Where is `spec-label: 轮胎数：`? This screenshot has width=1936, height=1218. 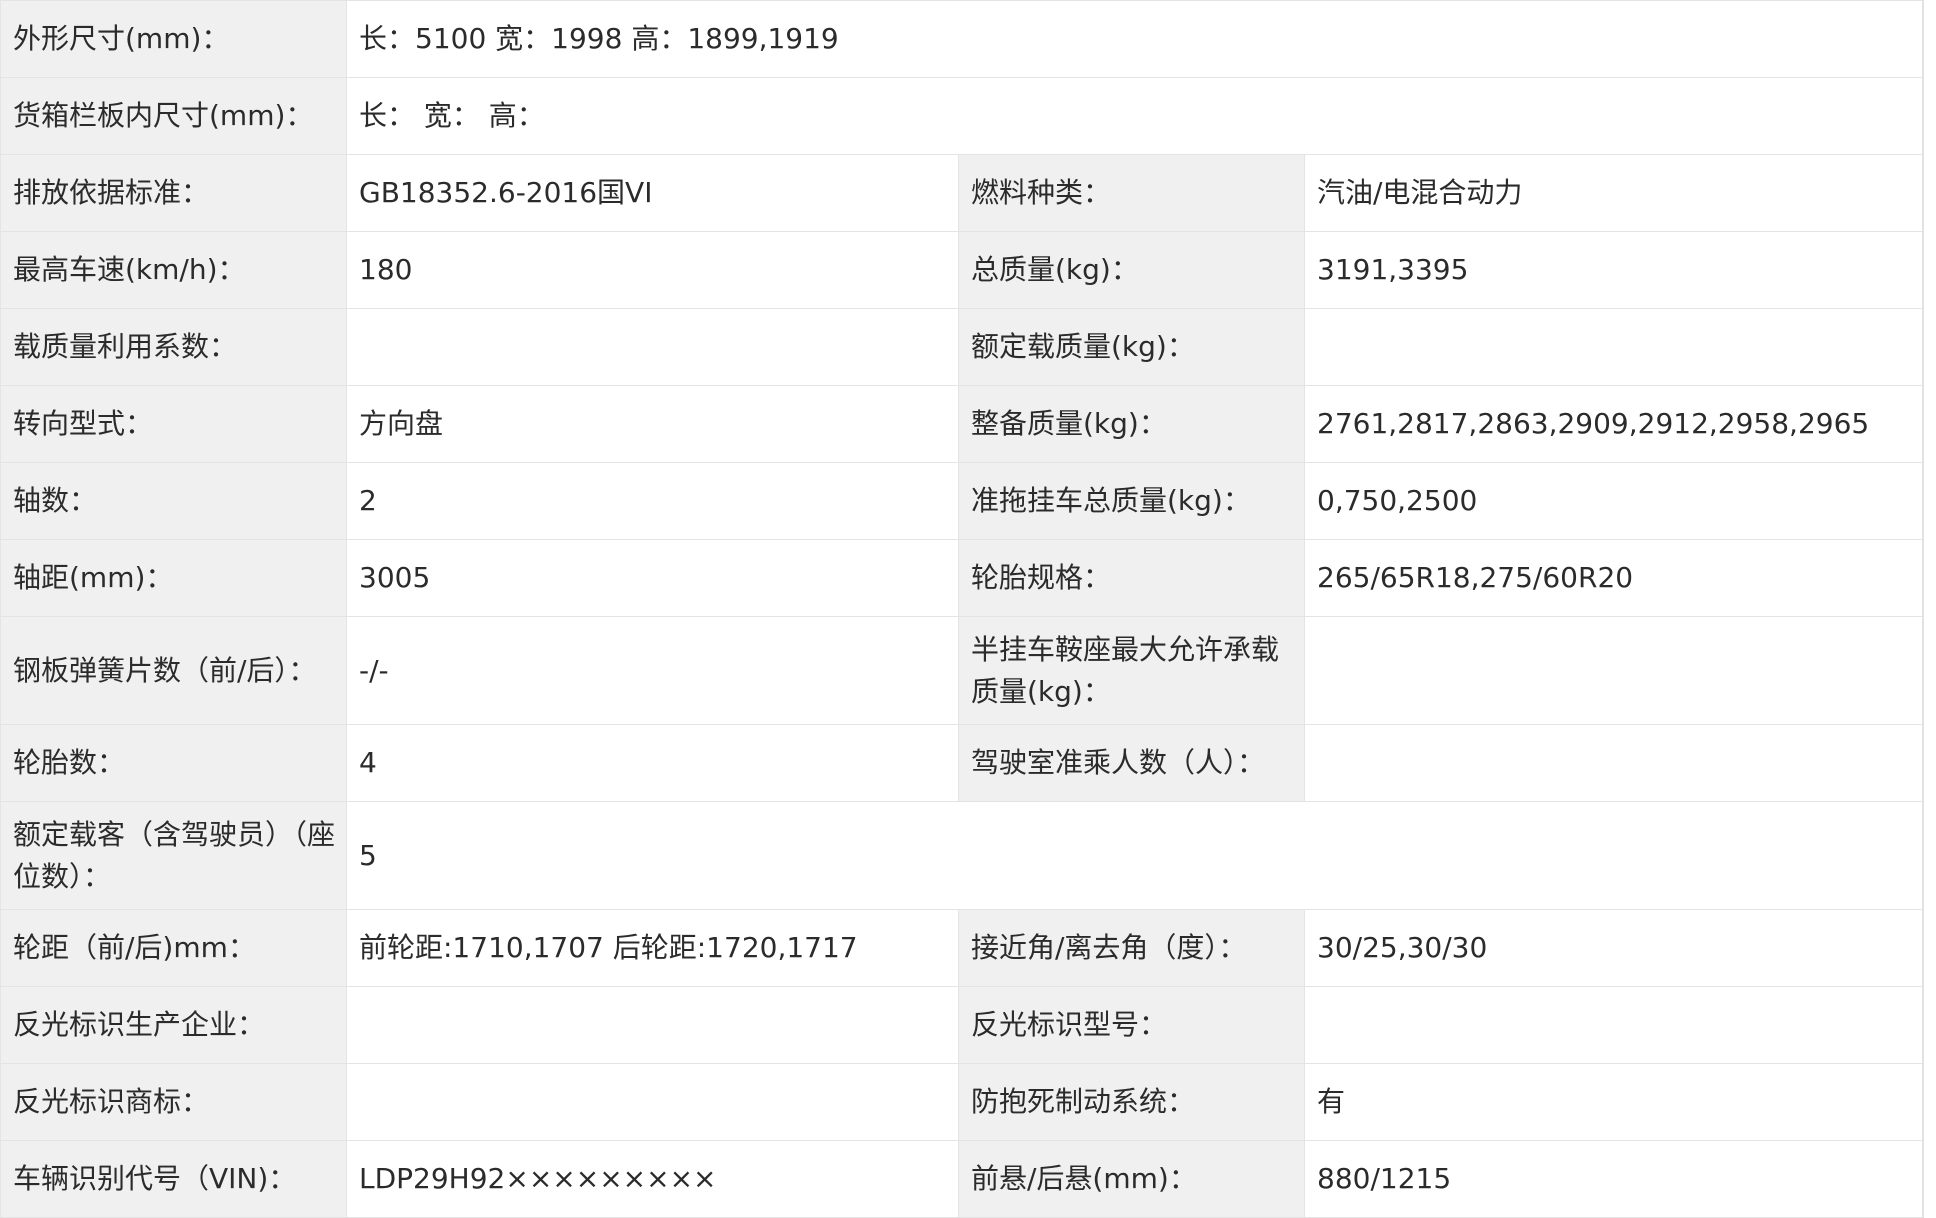 spec-label: 轮胎数： is located at coordinates (173, 763).